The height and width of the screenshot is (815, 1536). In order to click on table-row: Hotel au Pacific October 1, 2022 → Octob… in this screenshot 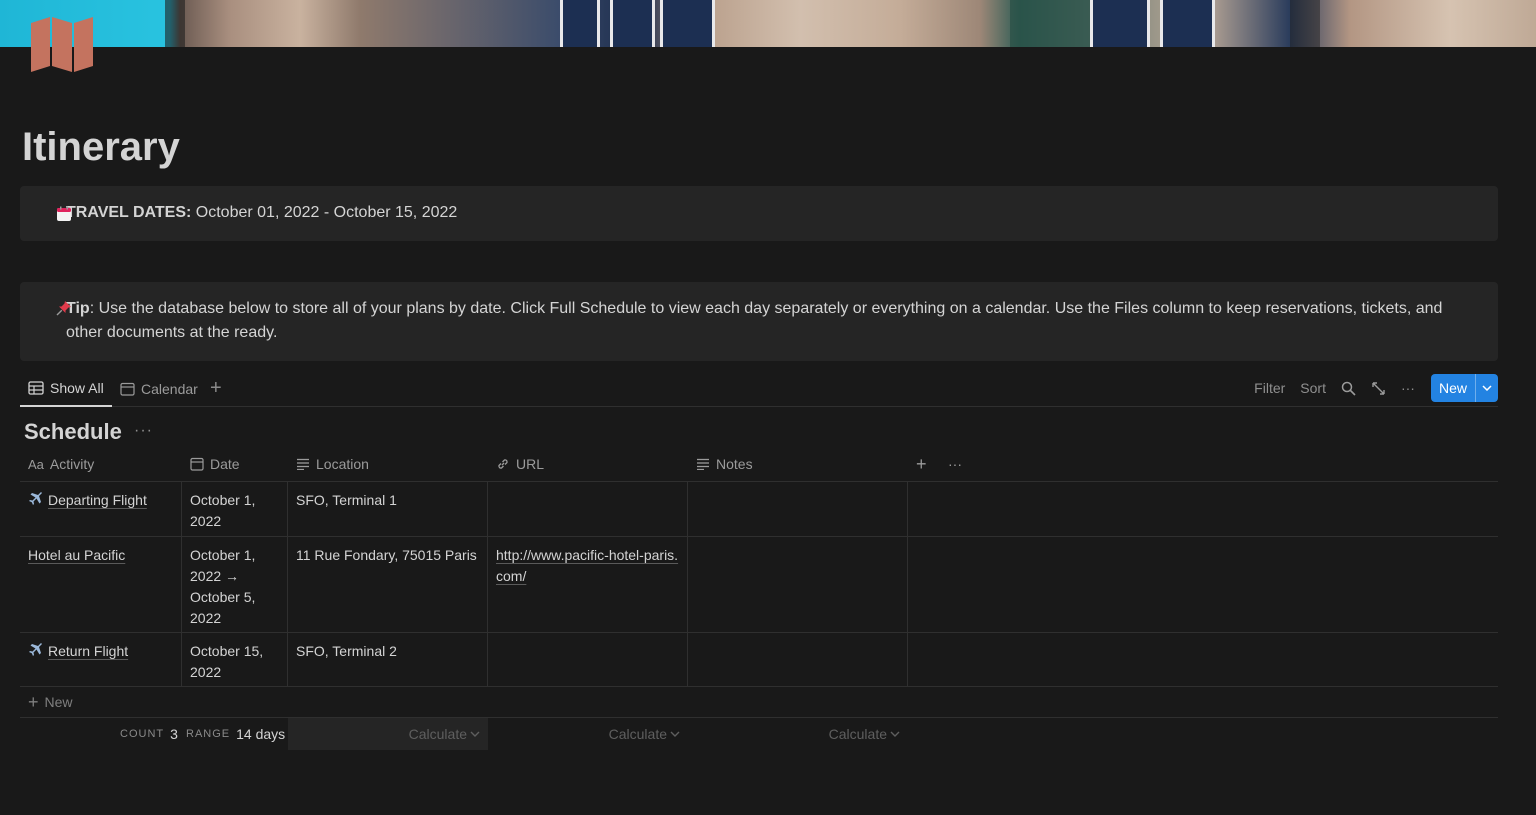, I will do `click(759, 585)`.